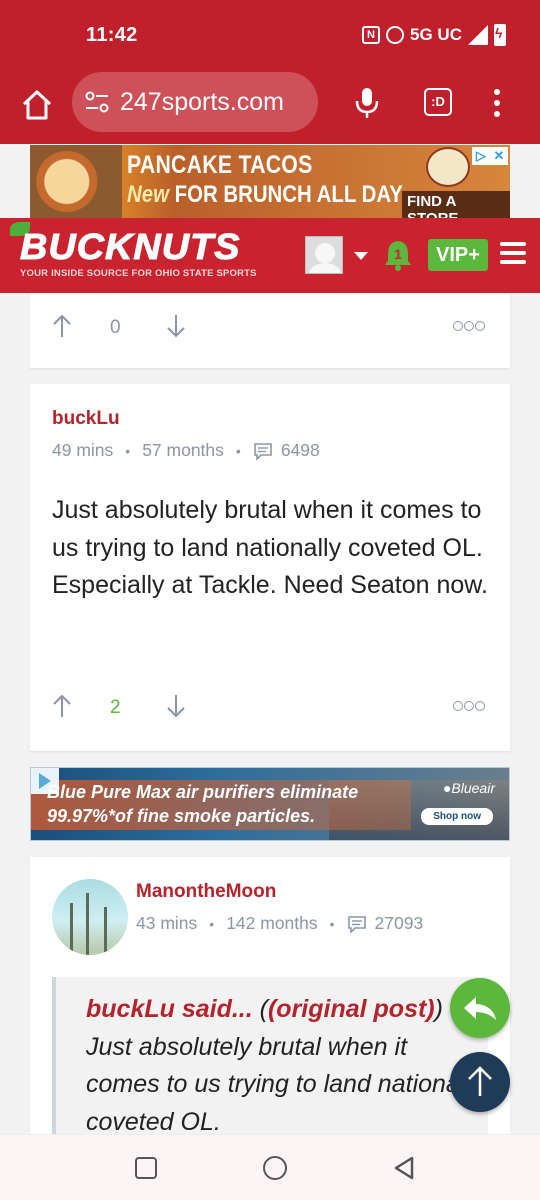 The height and width of the screenshot is (1200, 540). Describe the element at coordinates (112, 35) in the screenshot. I see `status-time: 11:42` at that location.